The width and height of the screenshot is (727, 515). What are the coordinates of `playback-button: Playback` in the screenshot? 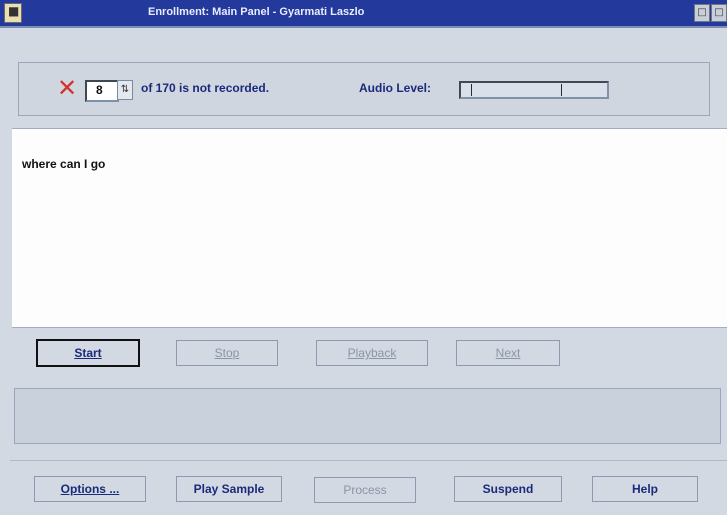 It's located at (372, 353).